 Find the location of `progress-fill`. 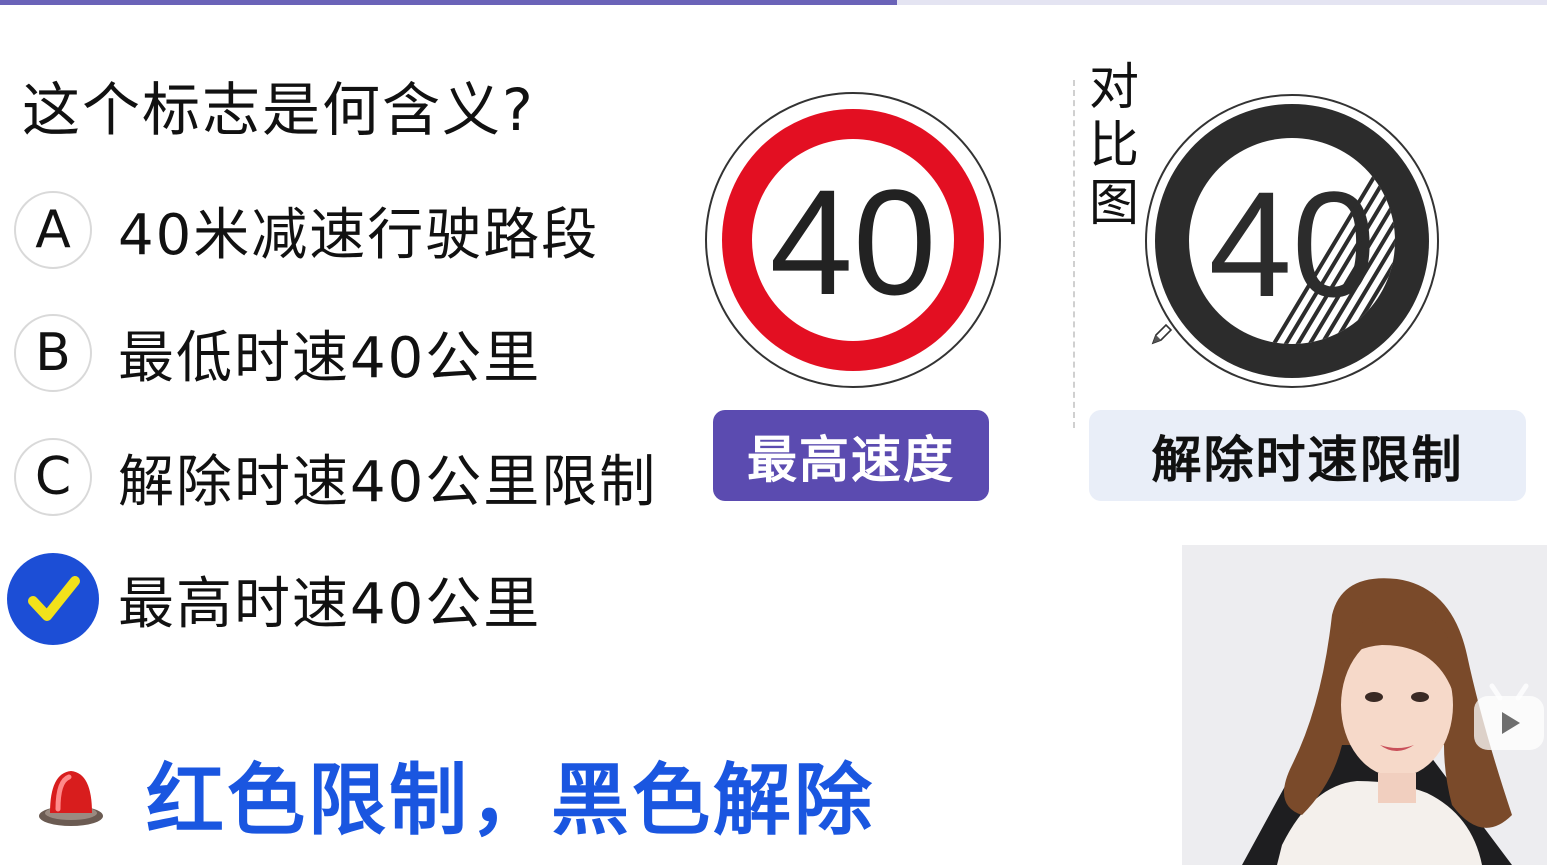

progress-fill is located at coordinates (449, 2).